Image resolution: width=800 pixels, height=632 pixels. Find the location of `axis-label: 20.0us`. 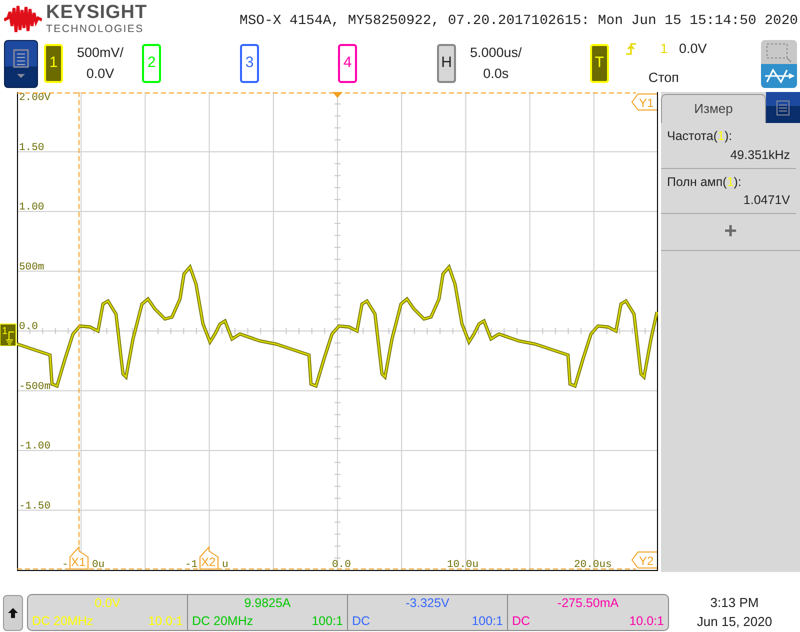

axis-label: 20.0us is located at coordinates (593, 565).